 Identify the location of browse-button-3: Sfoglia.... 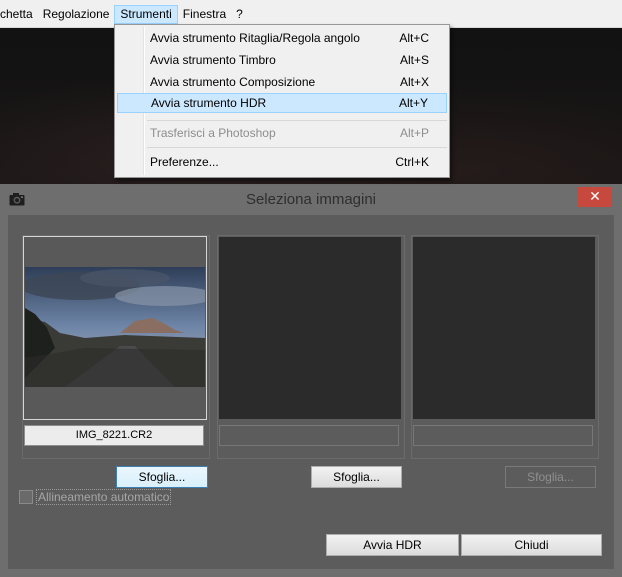
(550, 477).